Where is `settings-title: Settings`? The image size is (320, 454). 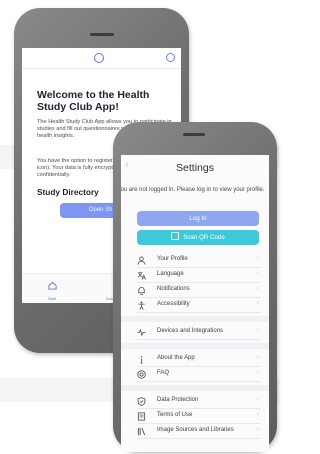
settings-title: Settings is located at coordinates (195, 168).